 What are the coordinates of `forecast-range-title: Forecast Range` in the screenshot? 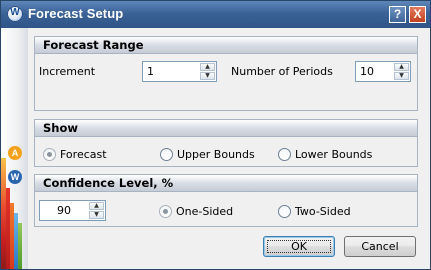 It's located at (93, 45).